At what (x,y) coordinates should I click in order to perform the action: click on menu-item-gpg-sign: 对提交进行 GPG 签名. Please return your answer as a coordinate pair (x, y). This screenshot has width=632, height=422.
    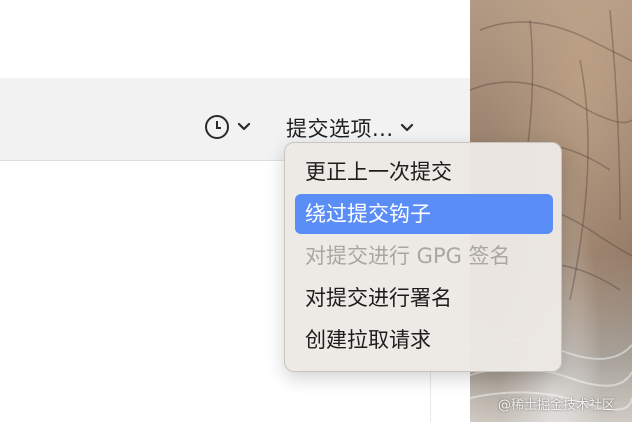
    Looking at the image, I should click on (408, 256).